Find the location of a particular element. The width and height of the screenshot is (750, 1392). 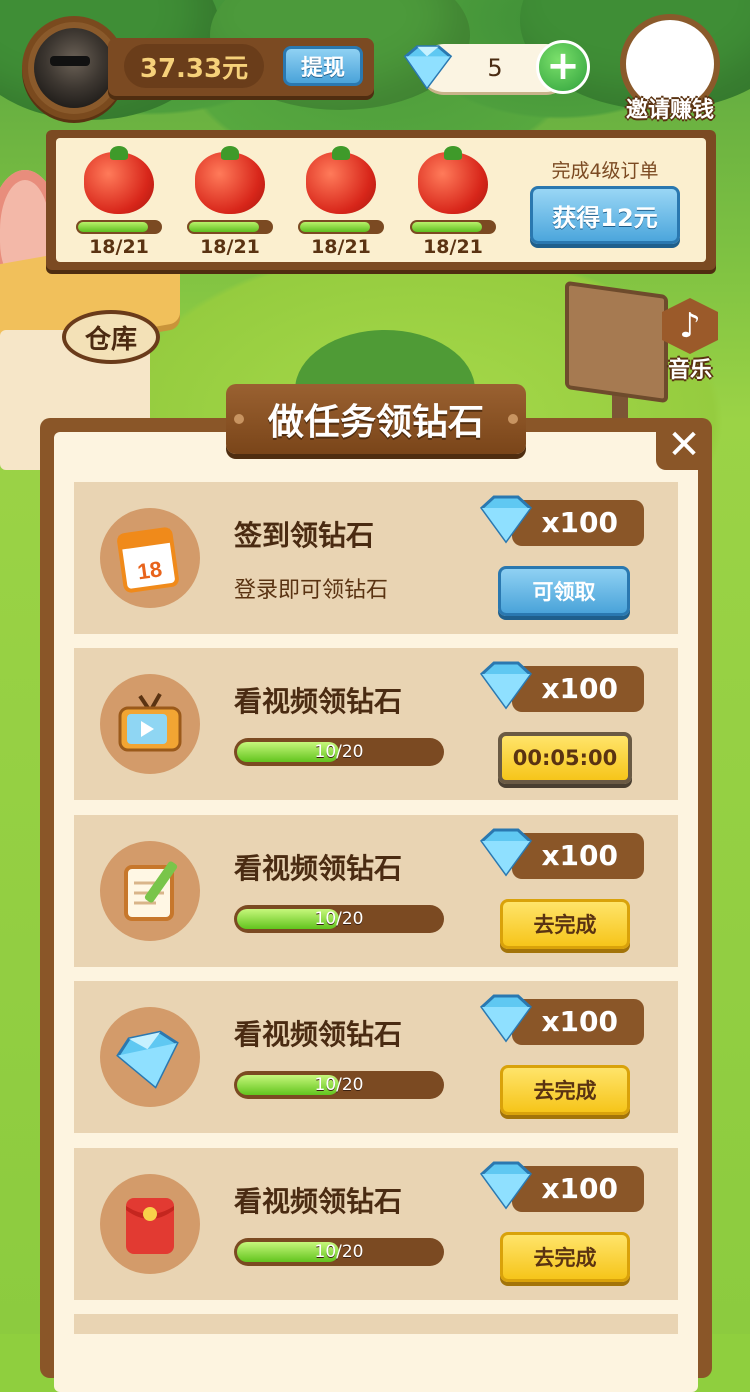

warehouse-sign: 仓库 is located at coordinates (111, 337).